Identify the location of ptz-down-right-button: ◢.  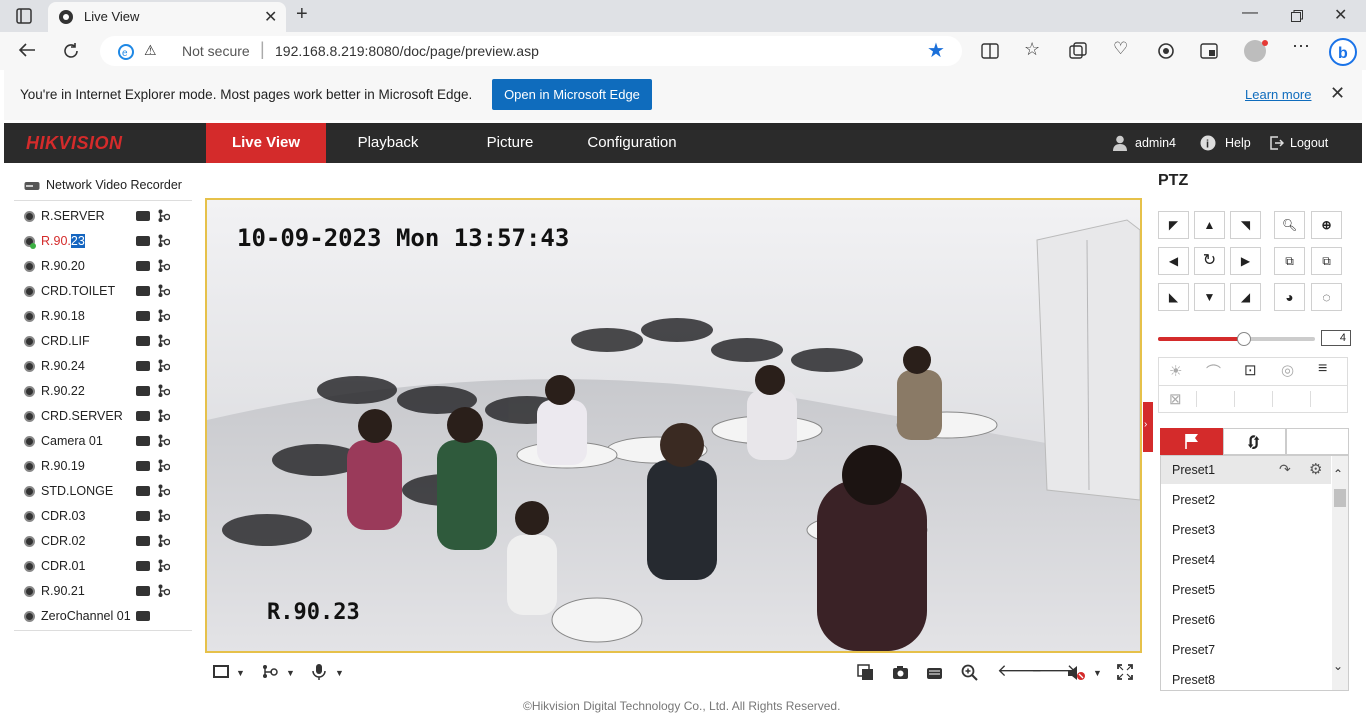
(1245, 297).